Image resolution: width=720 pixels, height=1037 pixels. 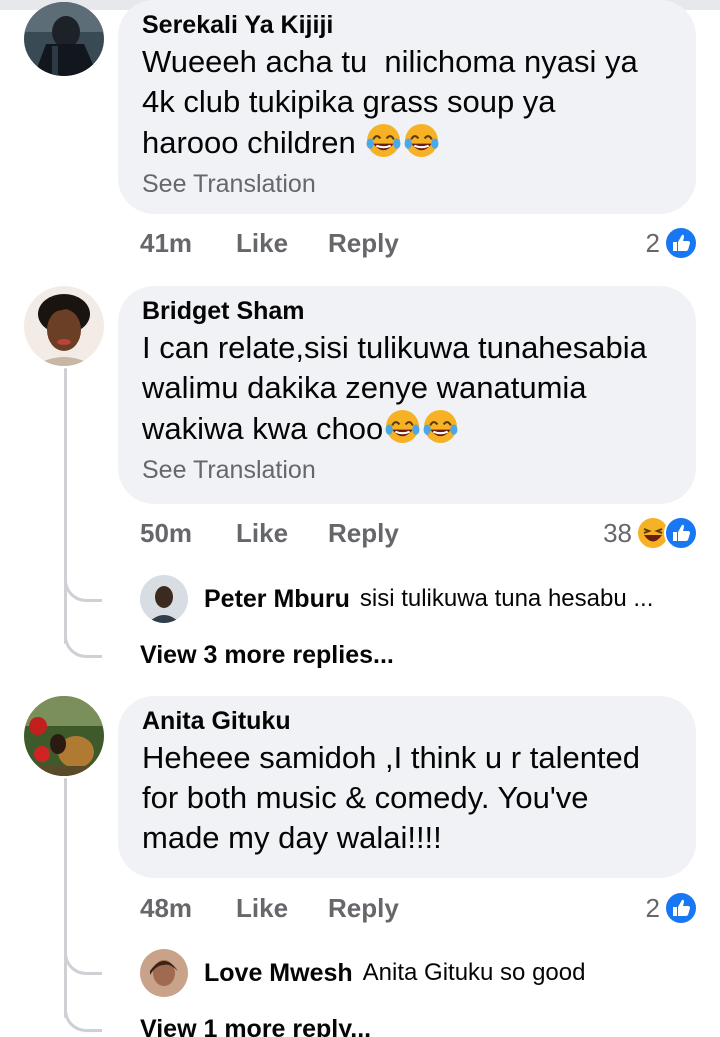 I want to click on comment-actions: 48m Like Reply, so click(x=269, y=908).